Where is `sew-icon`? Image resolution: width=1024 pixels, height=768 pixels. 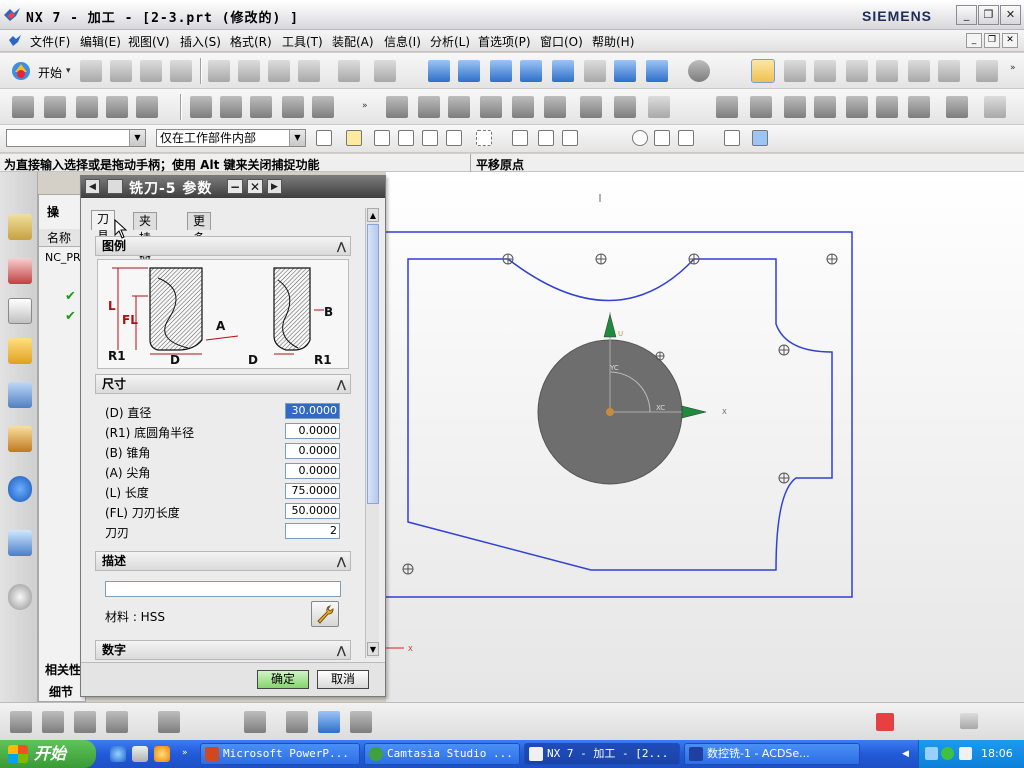
sew-icon is located at coordinates (795, 107).